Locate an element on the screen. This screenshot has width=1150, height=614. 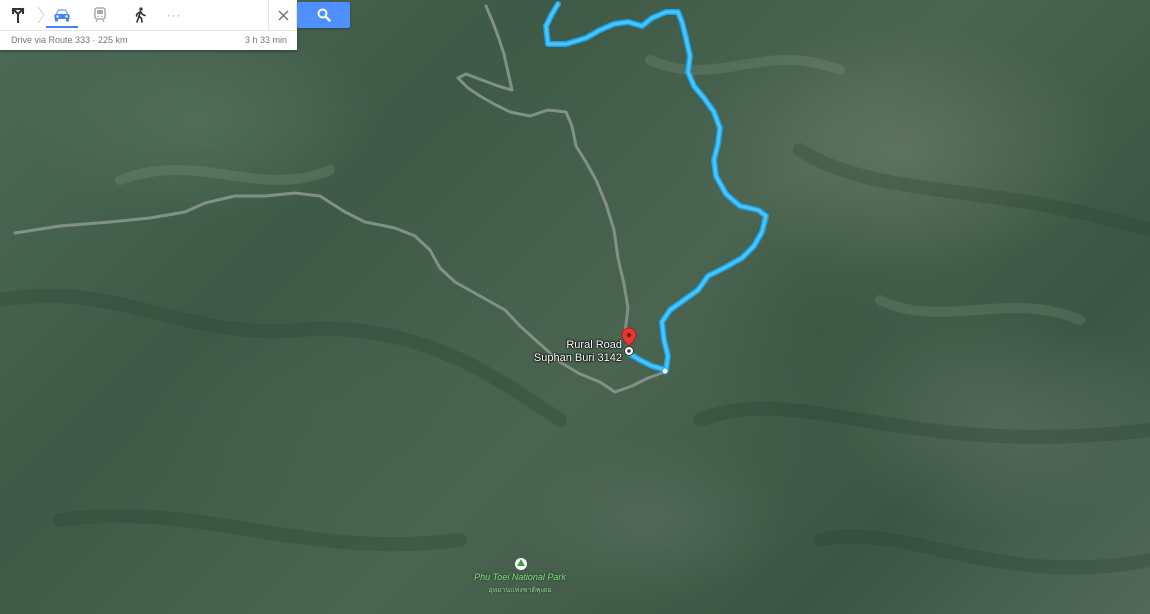
transit-mode-button is located at coordinates (100, 15).